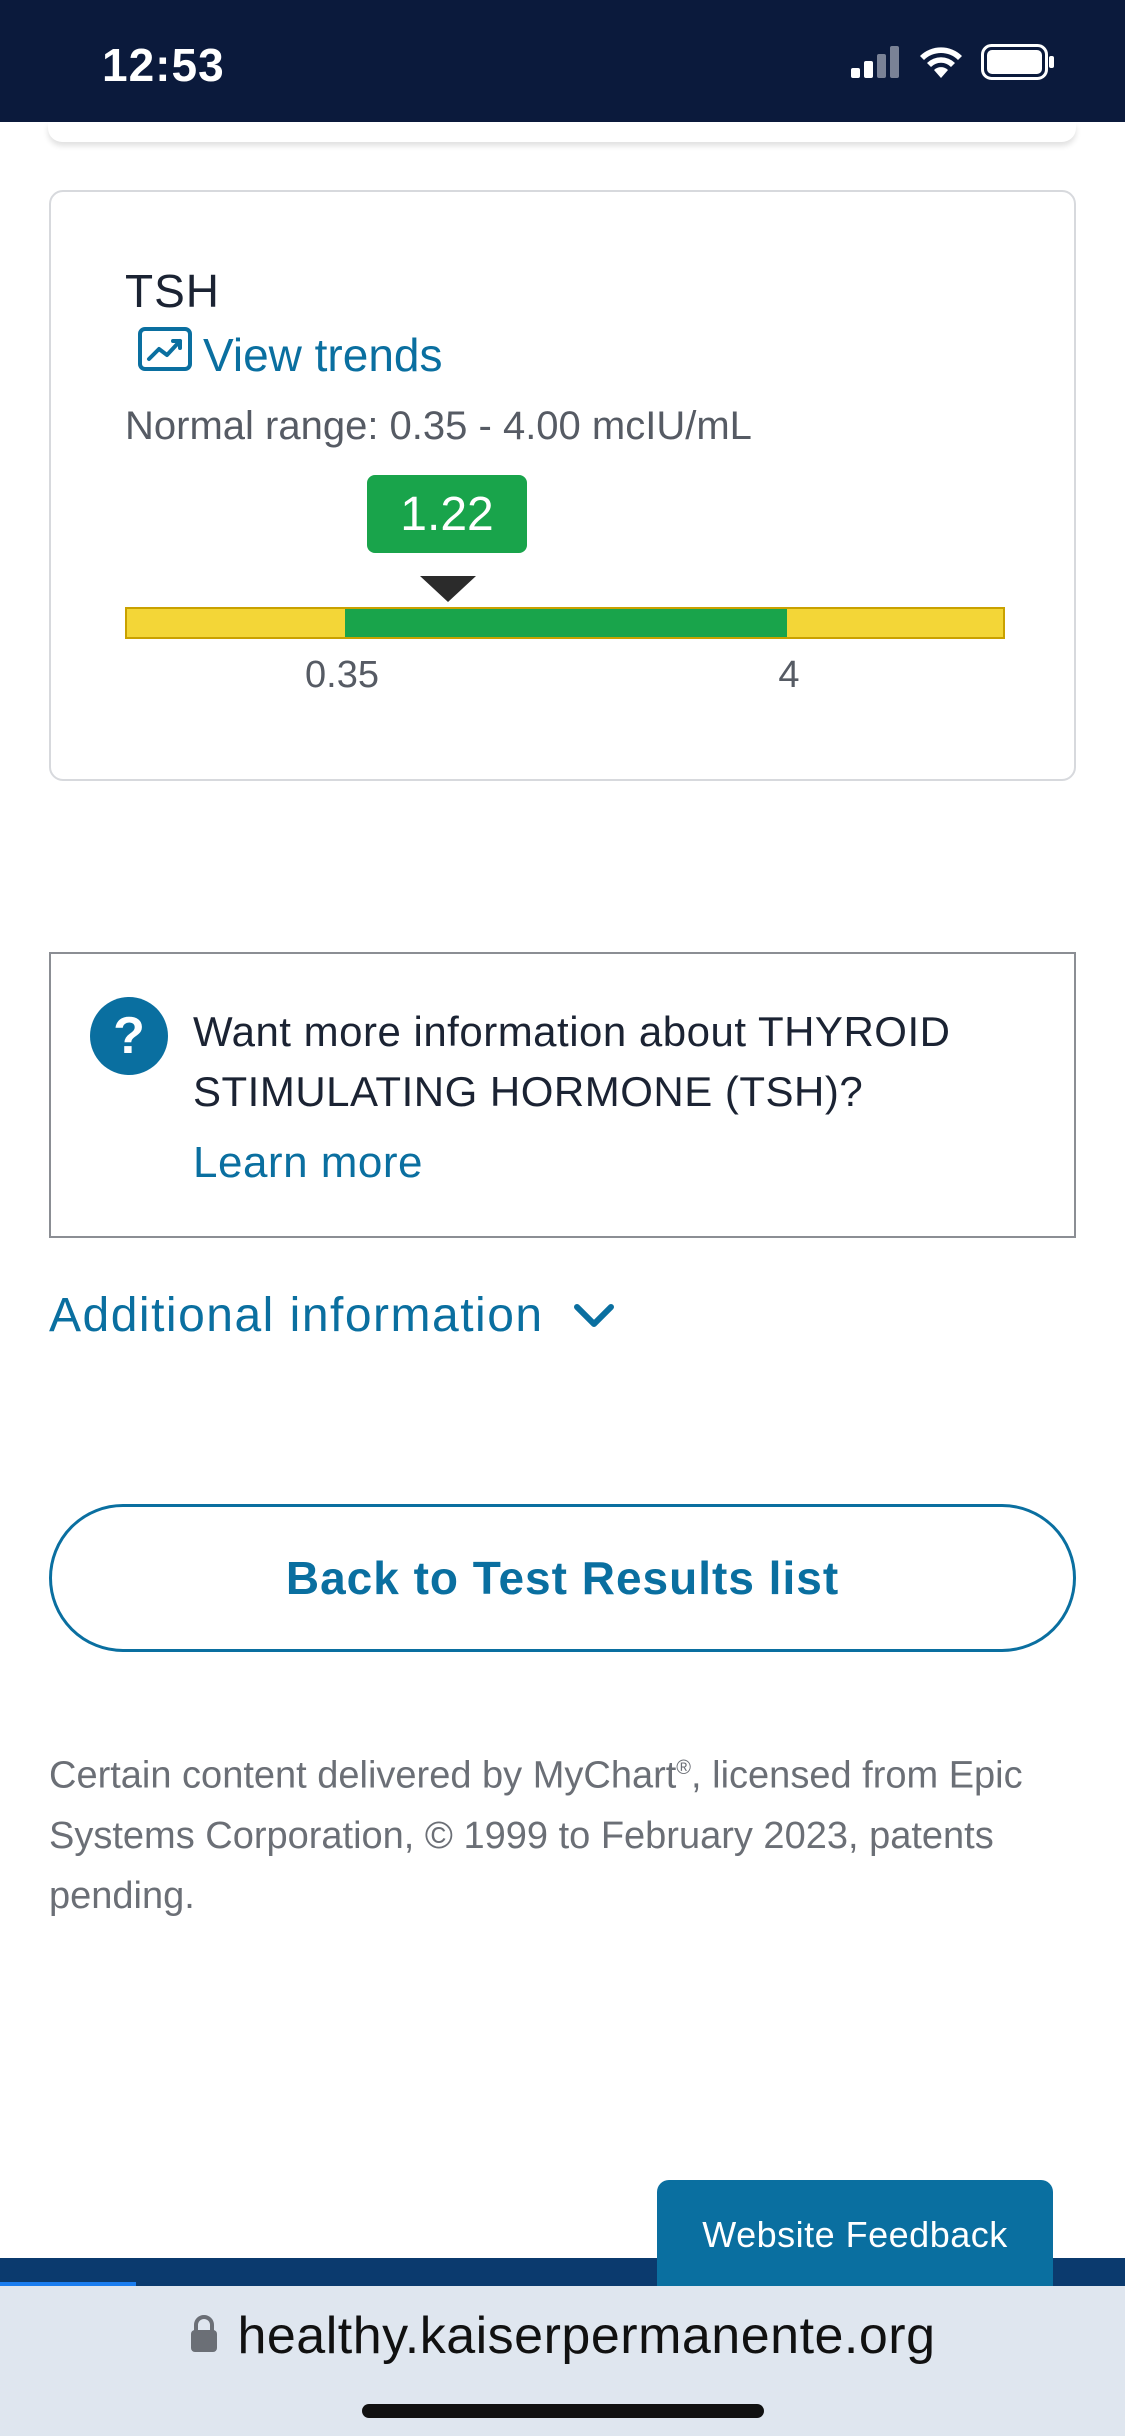 Image resolution: width=1125 pixels, height=2436 pixels. Describe the element at coordinates (789, 675) in the screenshot. I see `range-high-tick: 4` at that location.